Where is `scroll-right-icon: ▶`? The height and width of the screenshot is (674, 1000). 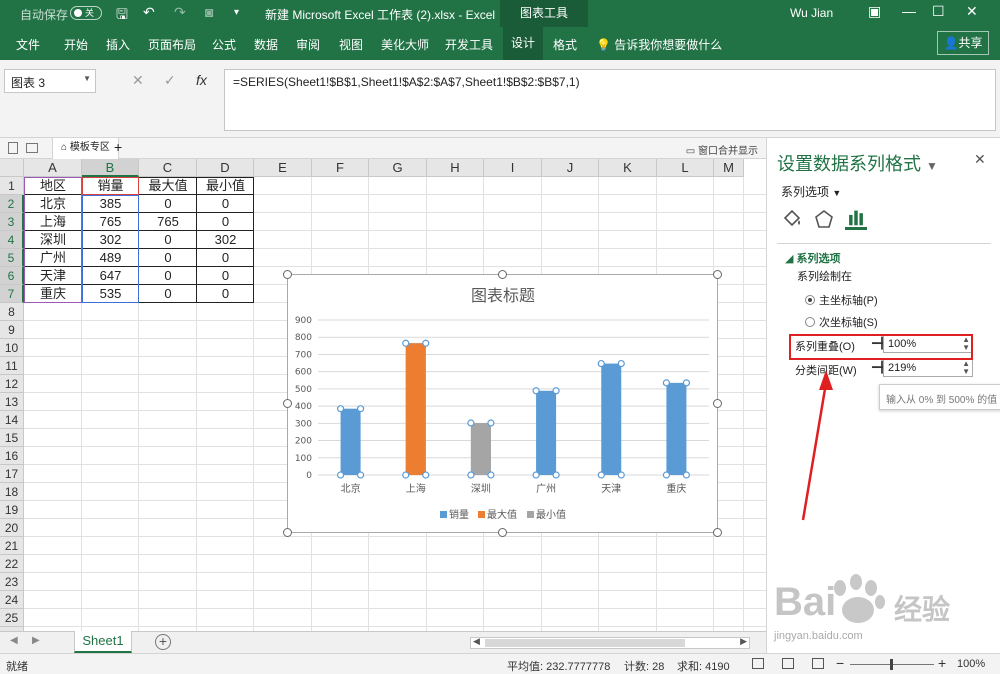 scroll-right-icon: ▶ is located at coordinates (743, 641).